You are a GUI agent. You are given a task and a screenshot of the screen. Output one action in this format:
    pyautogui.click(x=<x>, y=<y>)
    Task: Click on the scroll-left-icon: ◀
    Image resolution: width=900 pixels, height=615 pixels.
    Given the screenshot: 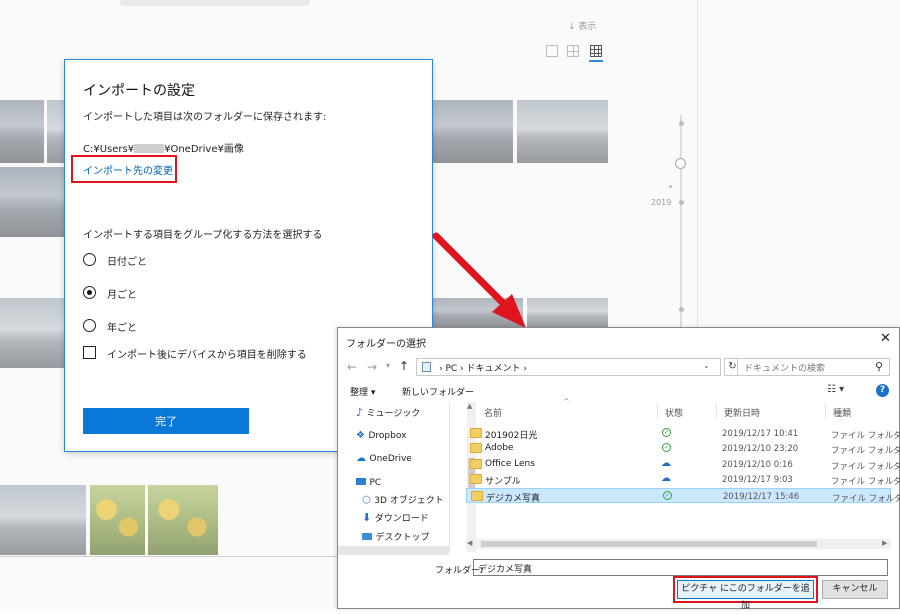 What is the action you would take?
    pyautogui.click(x=469, y=543)
    